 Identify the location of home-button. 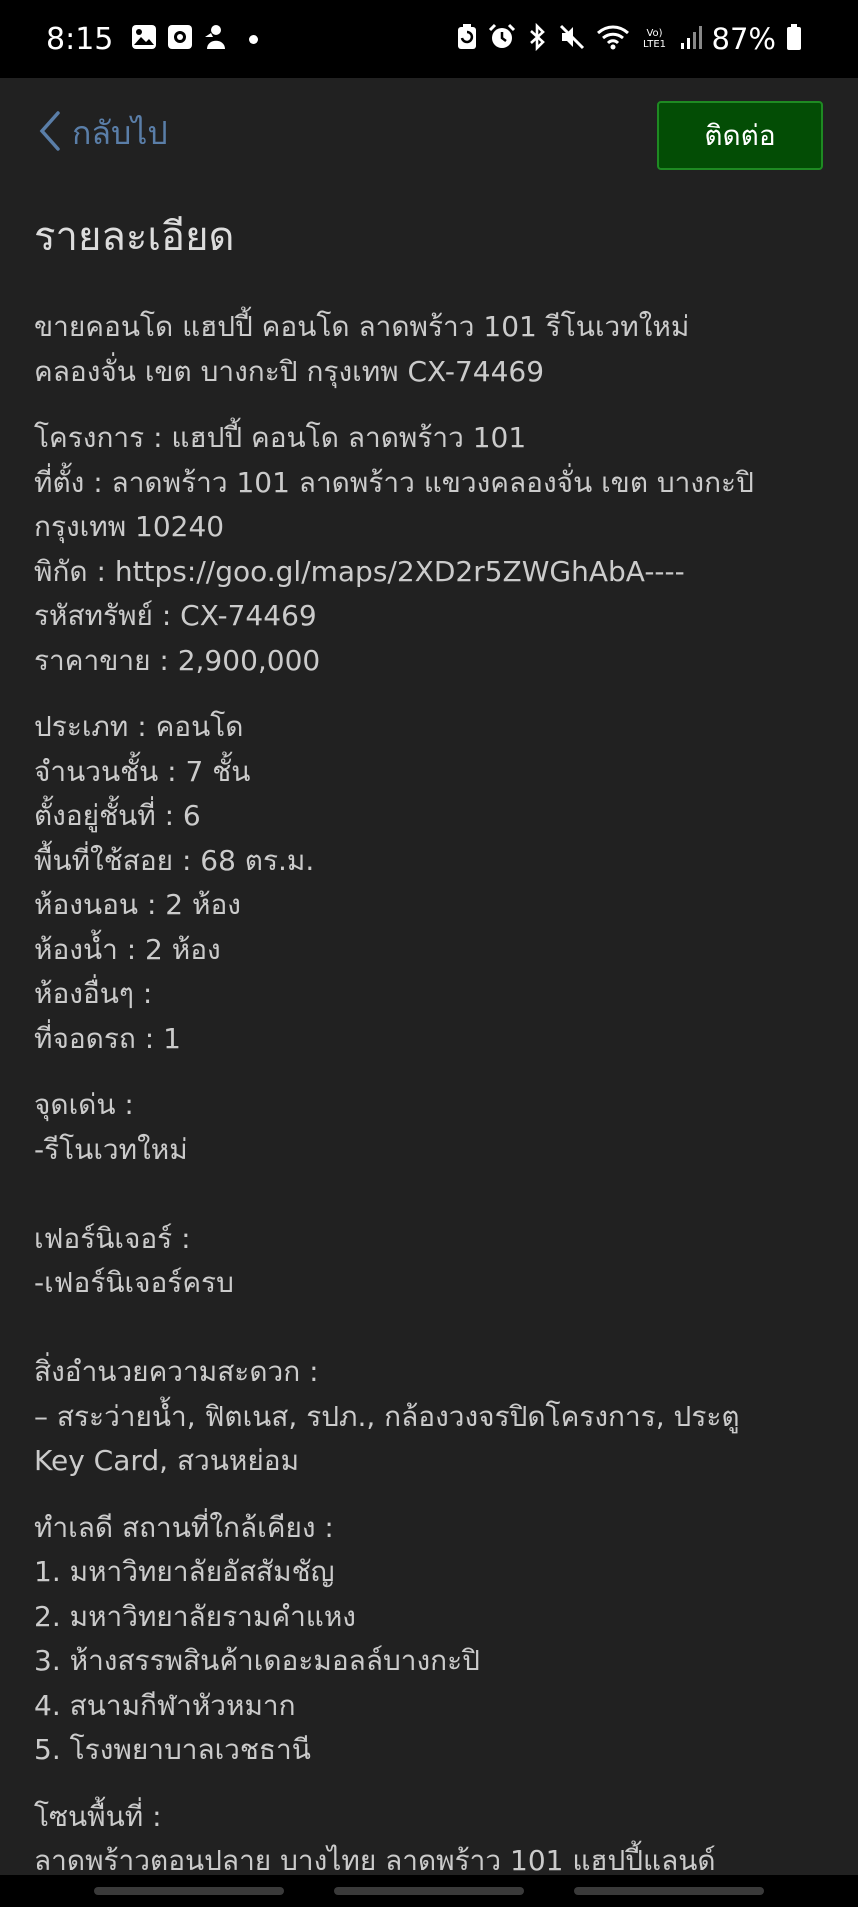
(429, 1891).